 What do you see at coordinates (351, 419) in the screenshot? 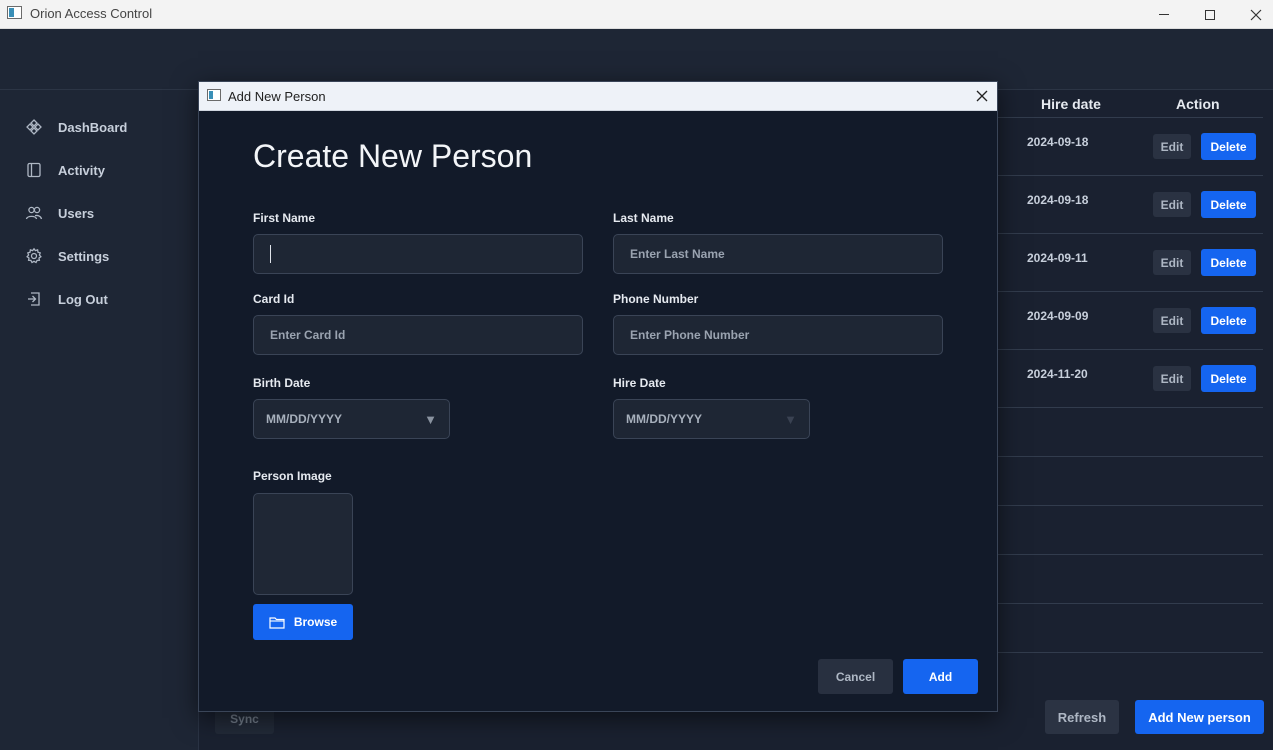
I see `birth-date-picker: MM/DD/YYYY ▼` at bounding box center [351, 419].